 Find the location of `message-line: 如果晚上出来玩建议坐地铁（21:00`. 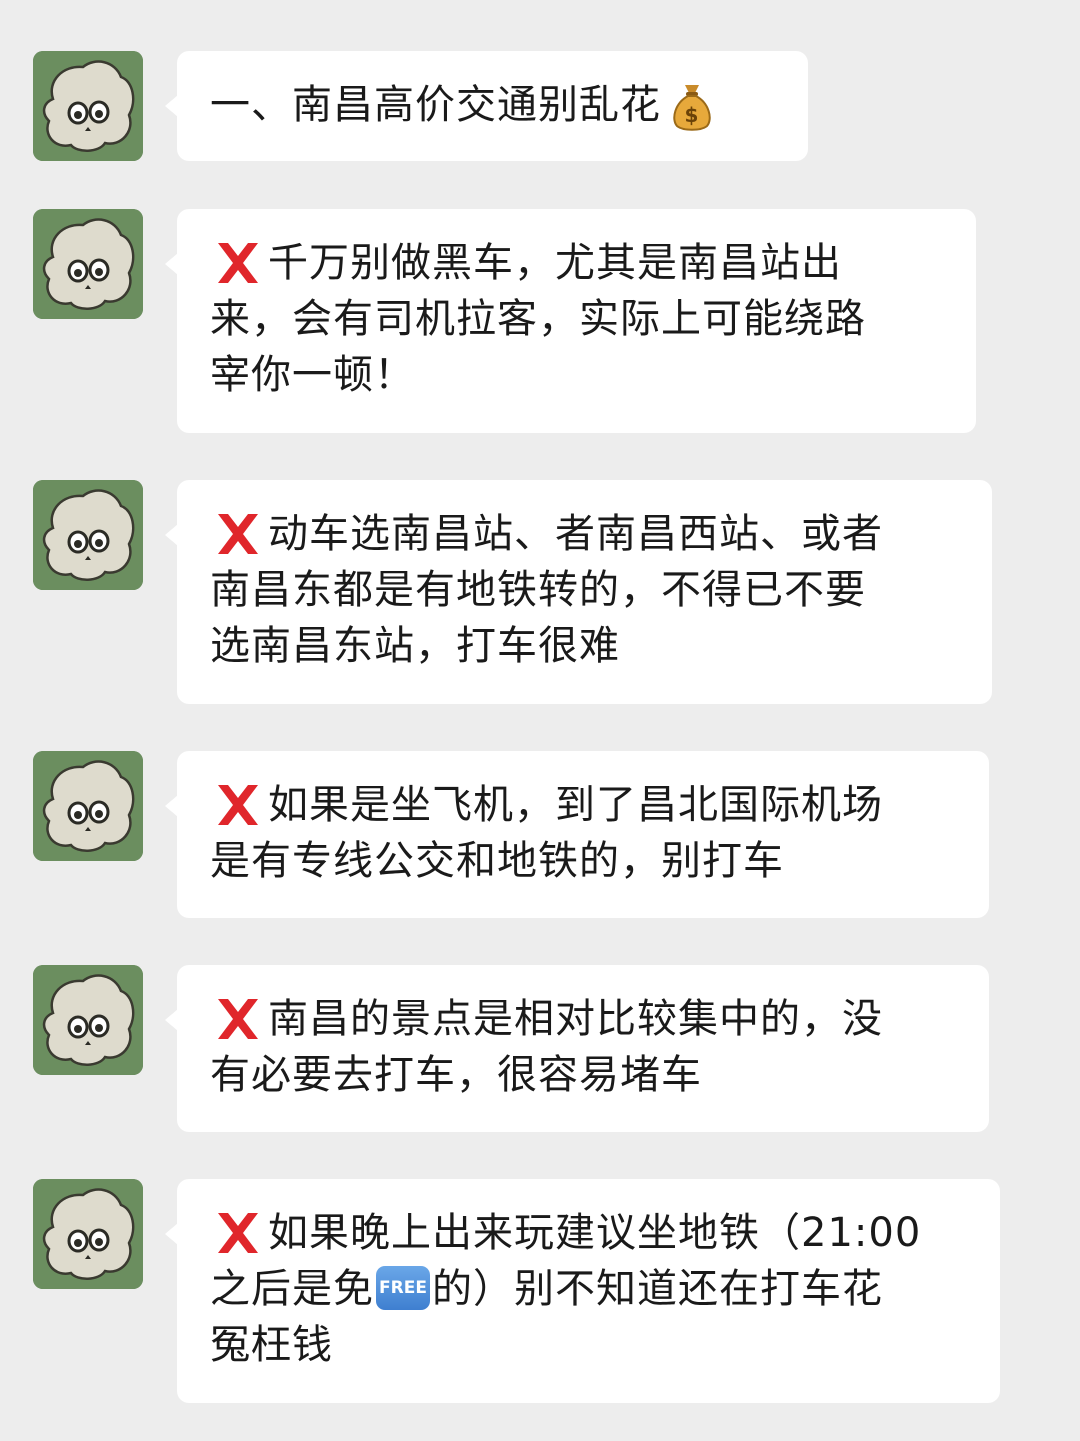

message-line: 如果晚上出来玩建议坐地铁（21:00 is located at coordinates (590, 1233).